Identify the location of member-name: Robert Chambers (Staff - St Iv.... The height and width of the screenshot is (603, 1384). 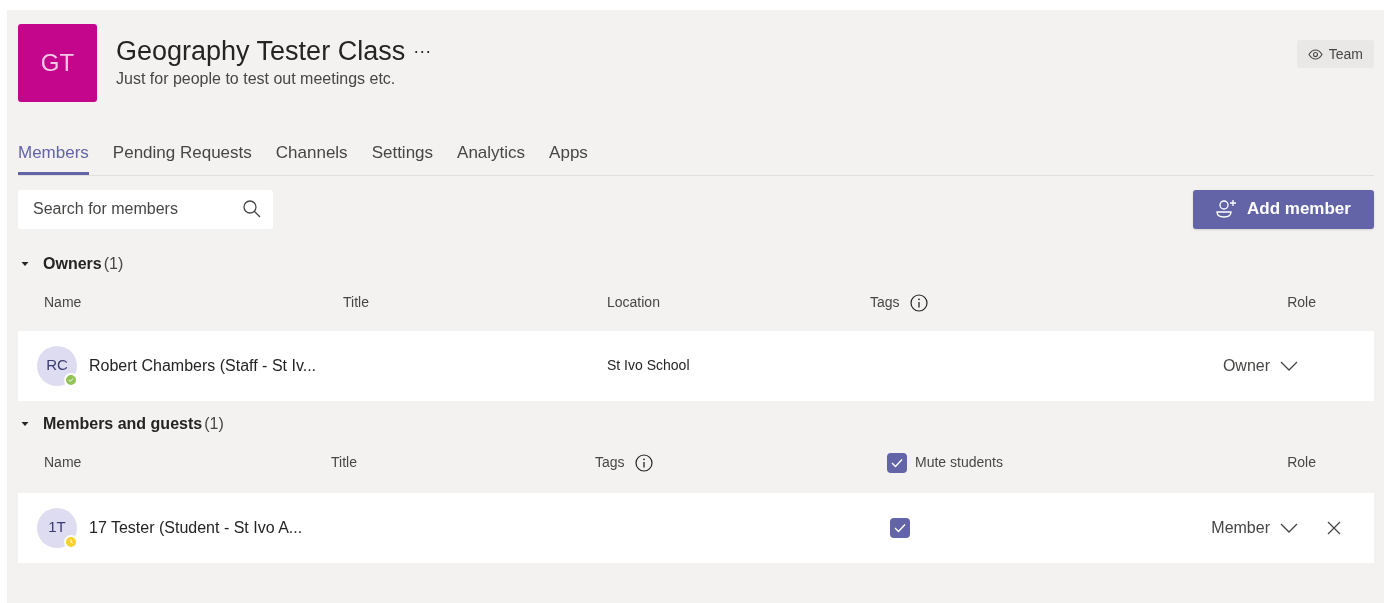
(203, 365).